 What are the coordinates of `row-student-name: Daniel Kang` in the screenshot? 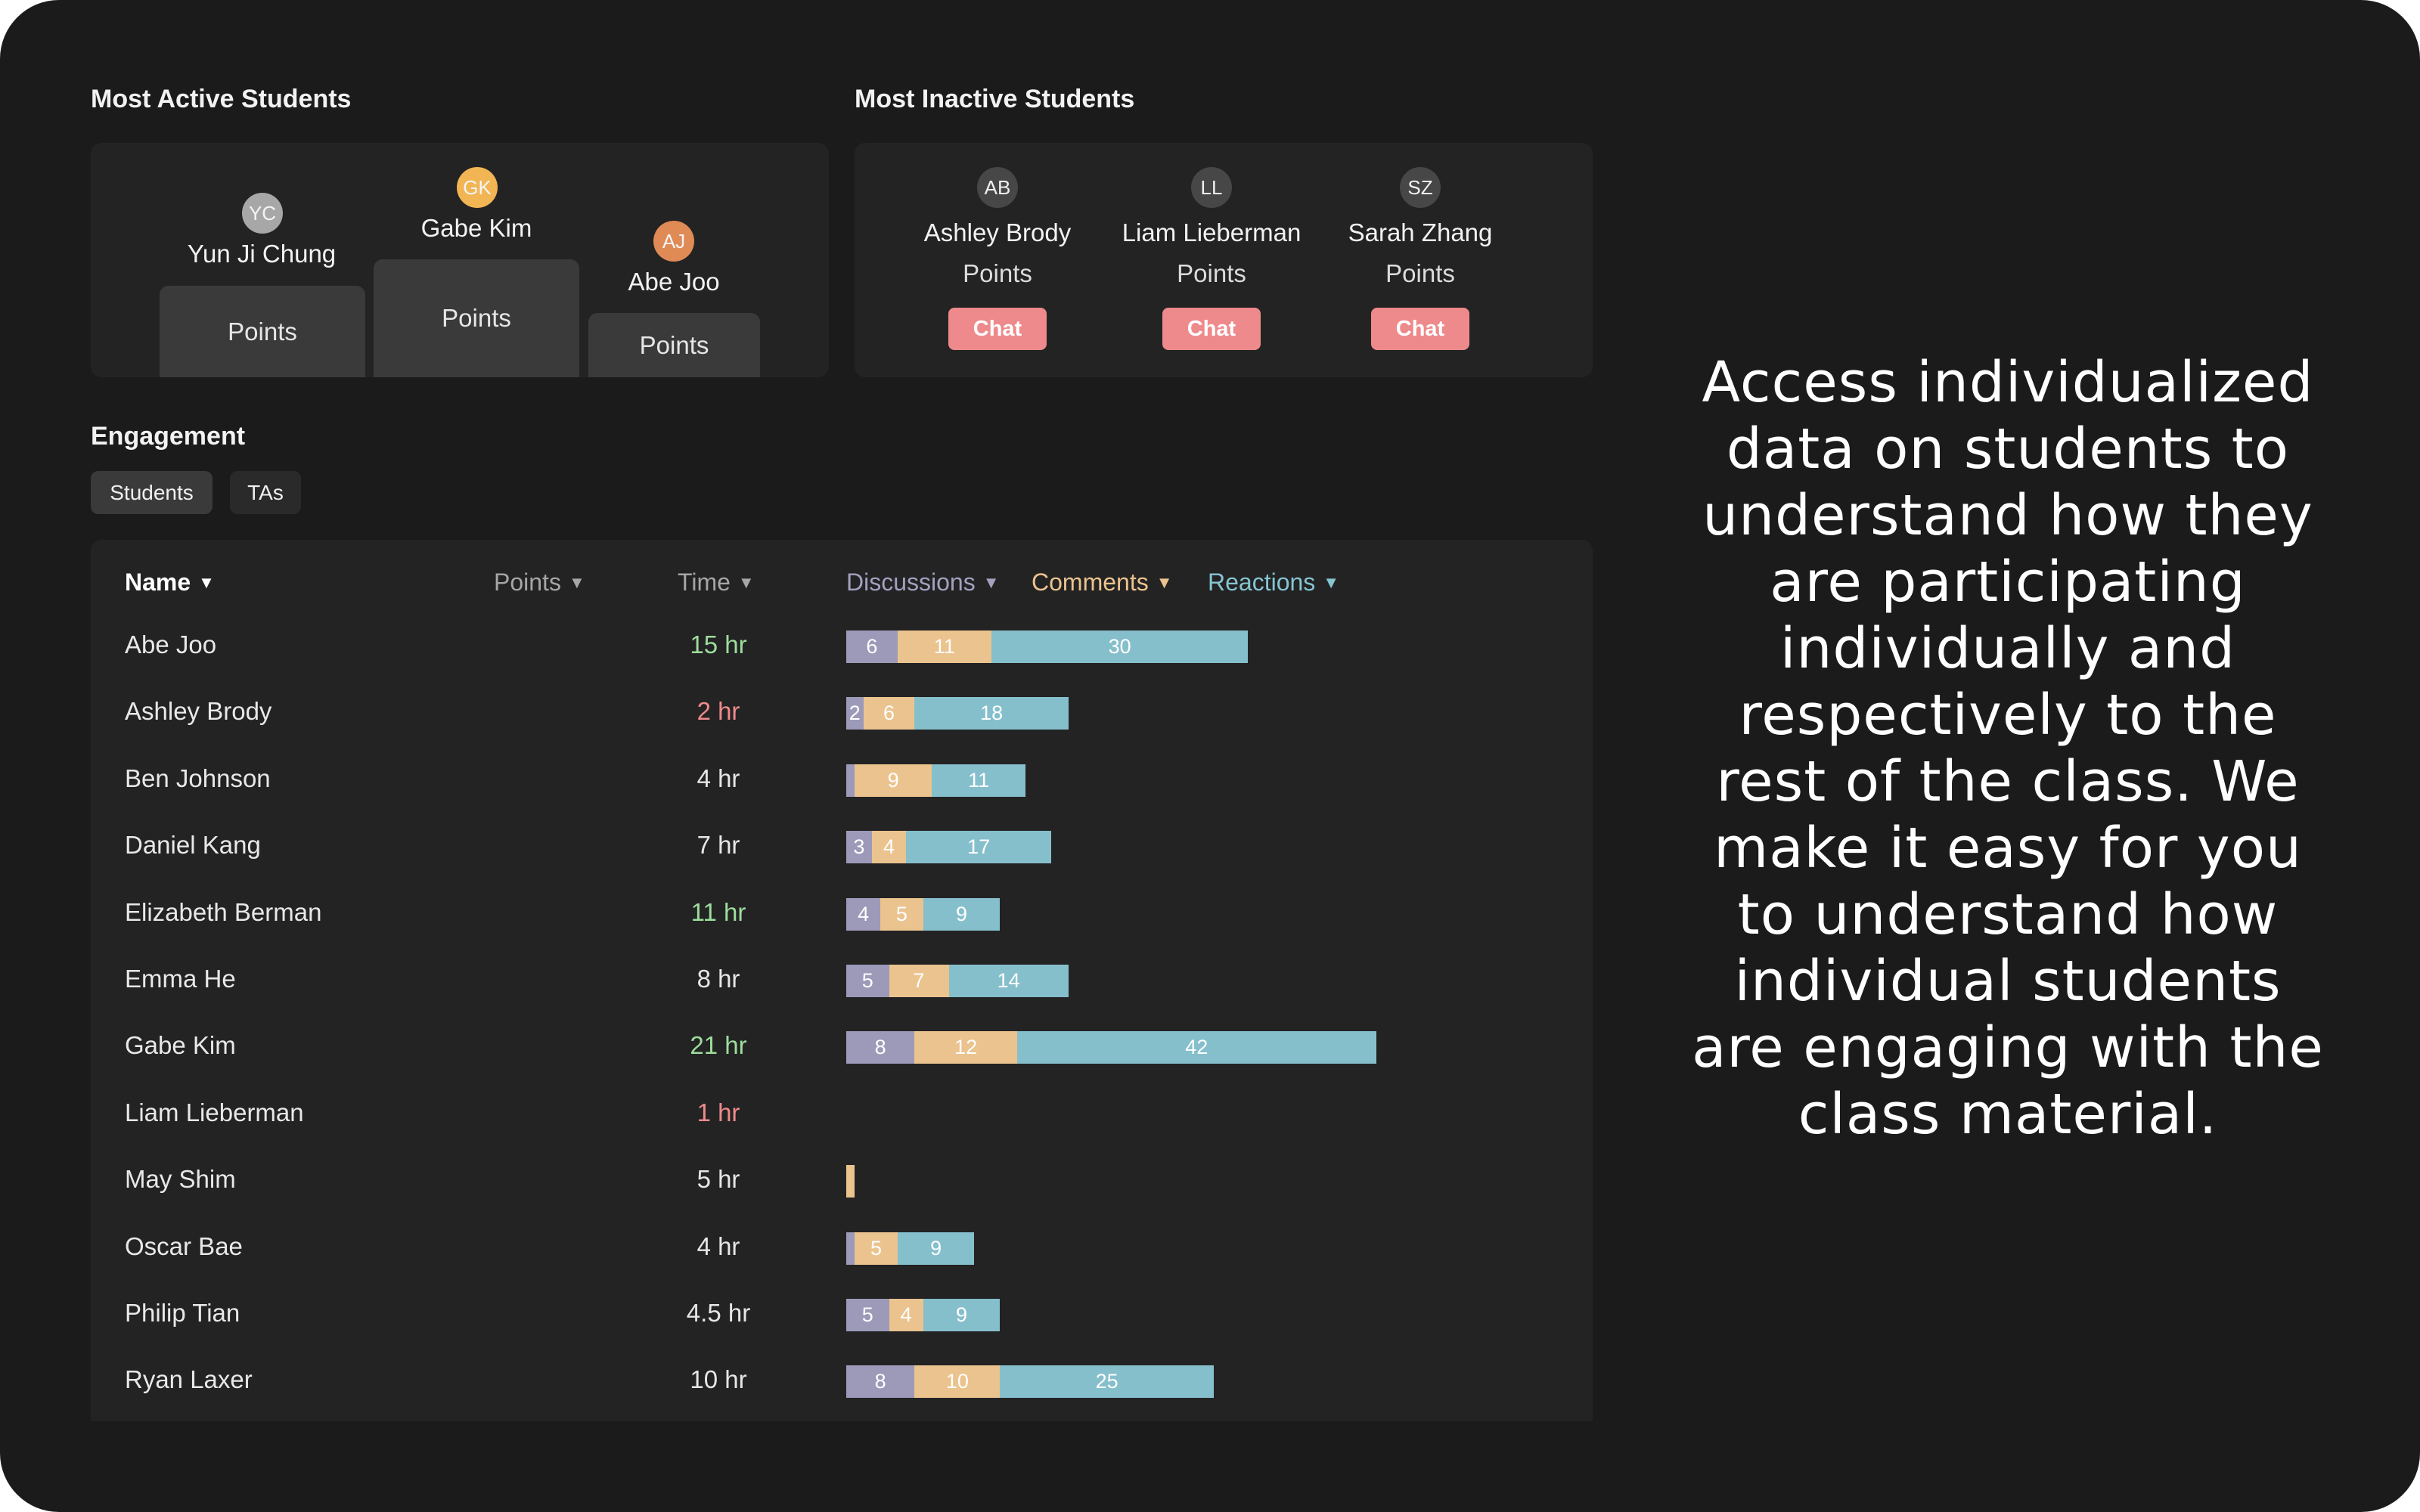 It's located at (193, 845).